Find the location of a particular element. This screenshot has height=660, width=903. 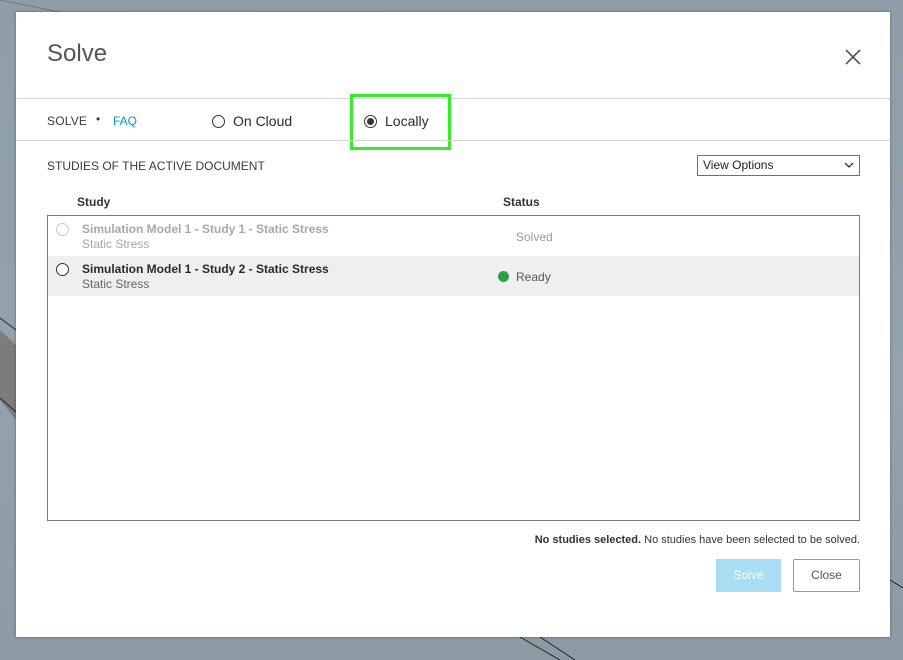

highlight-box is located at coordinates (400, 122).